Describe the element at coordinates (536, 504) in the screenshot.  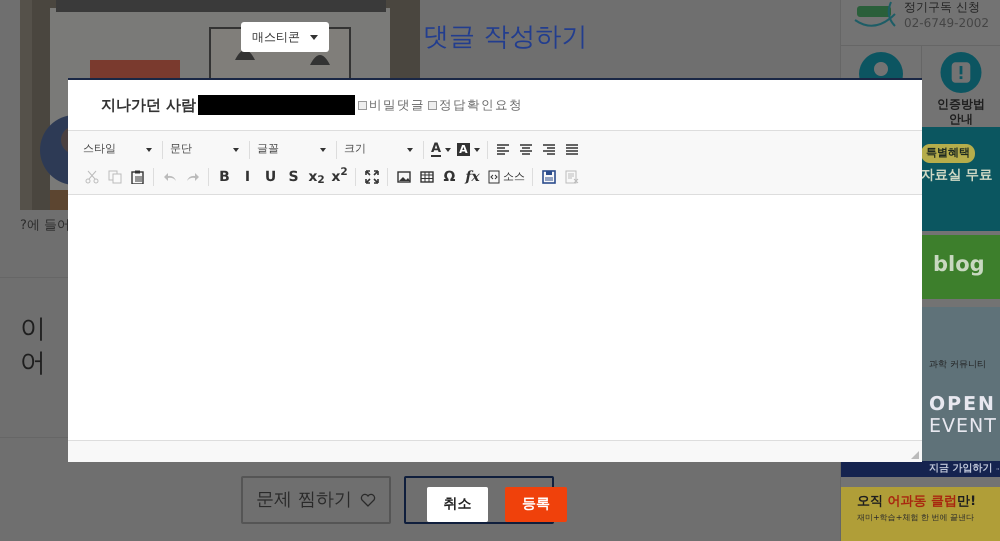
I see `submit-button: 등록` at that location.